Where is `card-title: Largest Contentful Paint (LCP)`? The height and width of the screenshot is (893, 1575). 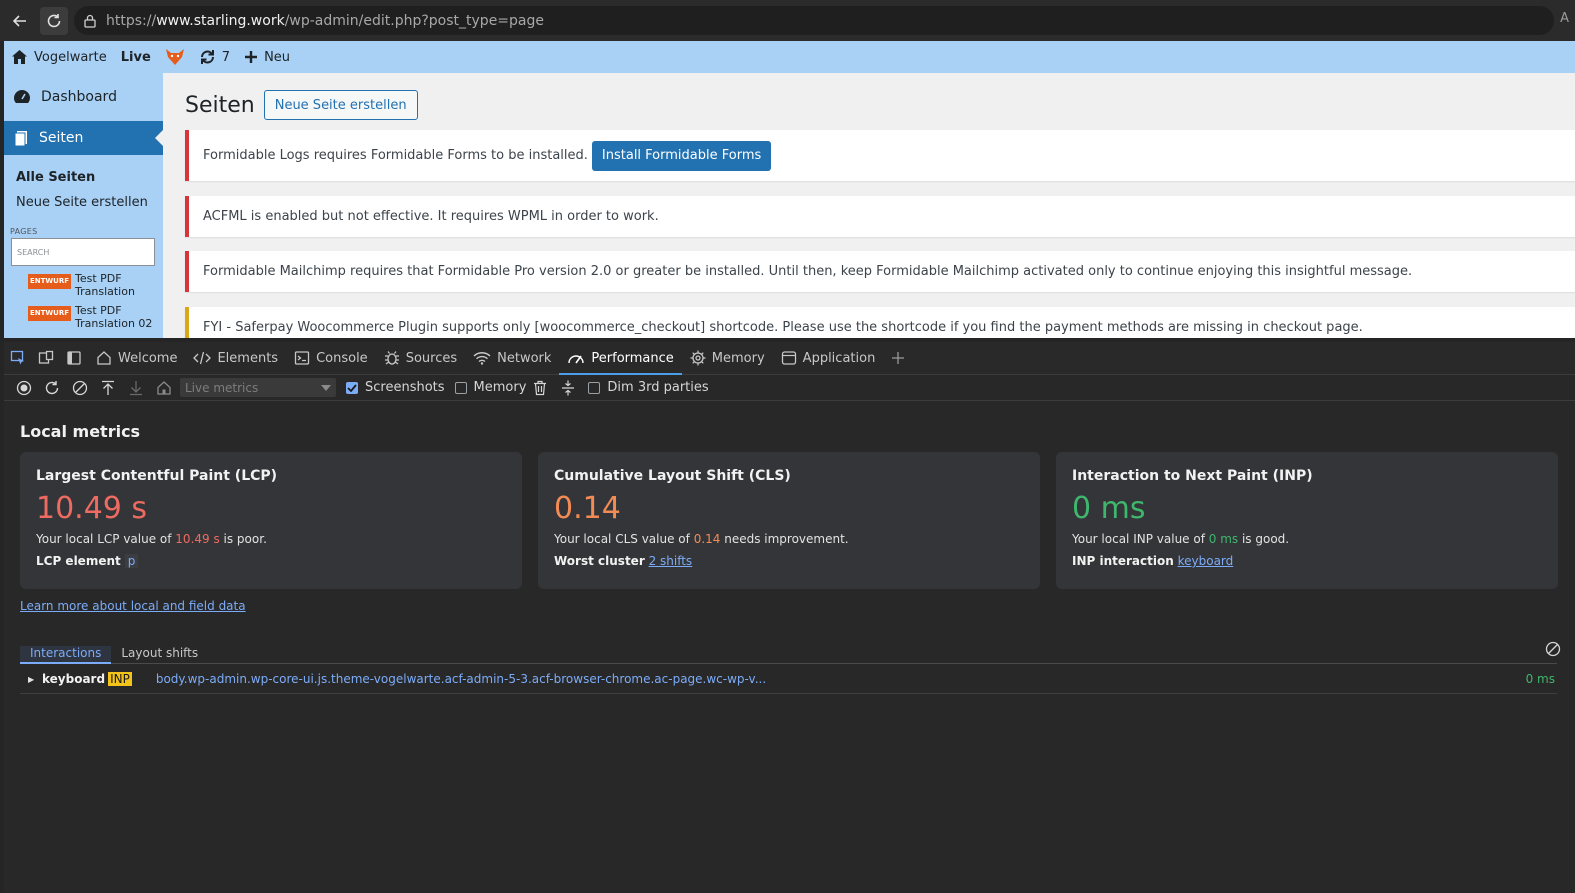
card-title: Largest Contentful Paint (LCP) is located at coordinates (157, 476).